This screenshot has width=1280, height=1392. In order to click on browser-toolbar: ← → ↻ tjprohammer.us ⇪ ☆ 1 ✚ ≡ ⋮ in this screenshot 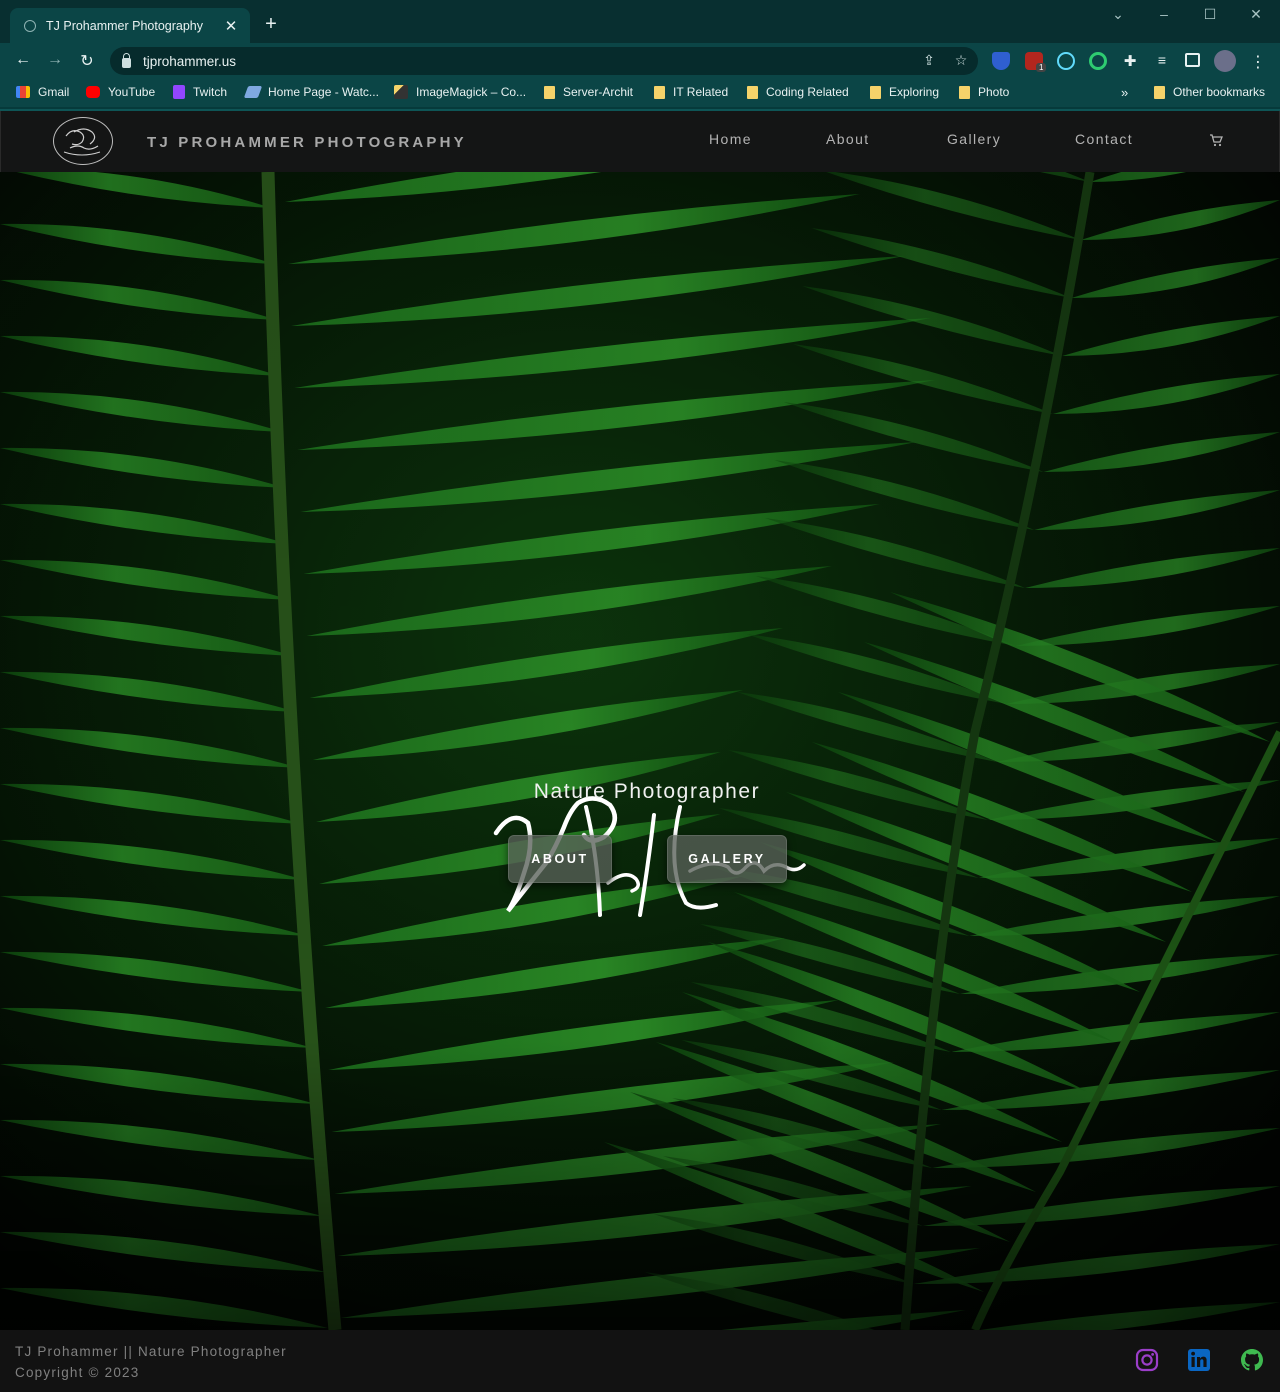, I will do `click(640, 61)`.